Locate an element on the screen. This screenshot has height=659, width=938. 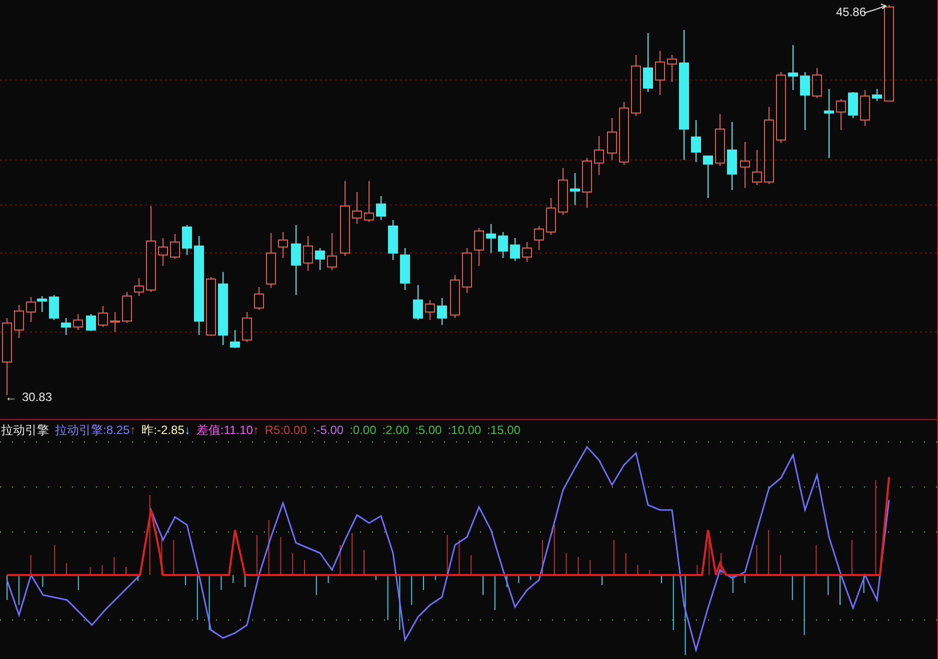
high-price-label: 45.86 is located at coordinates (851, 12).